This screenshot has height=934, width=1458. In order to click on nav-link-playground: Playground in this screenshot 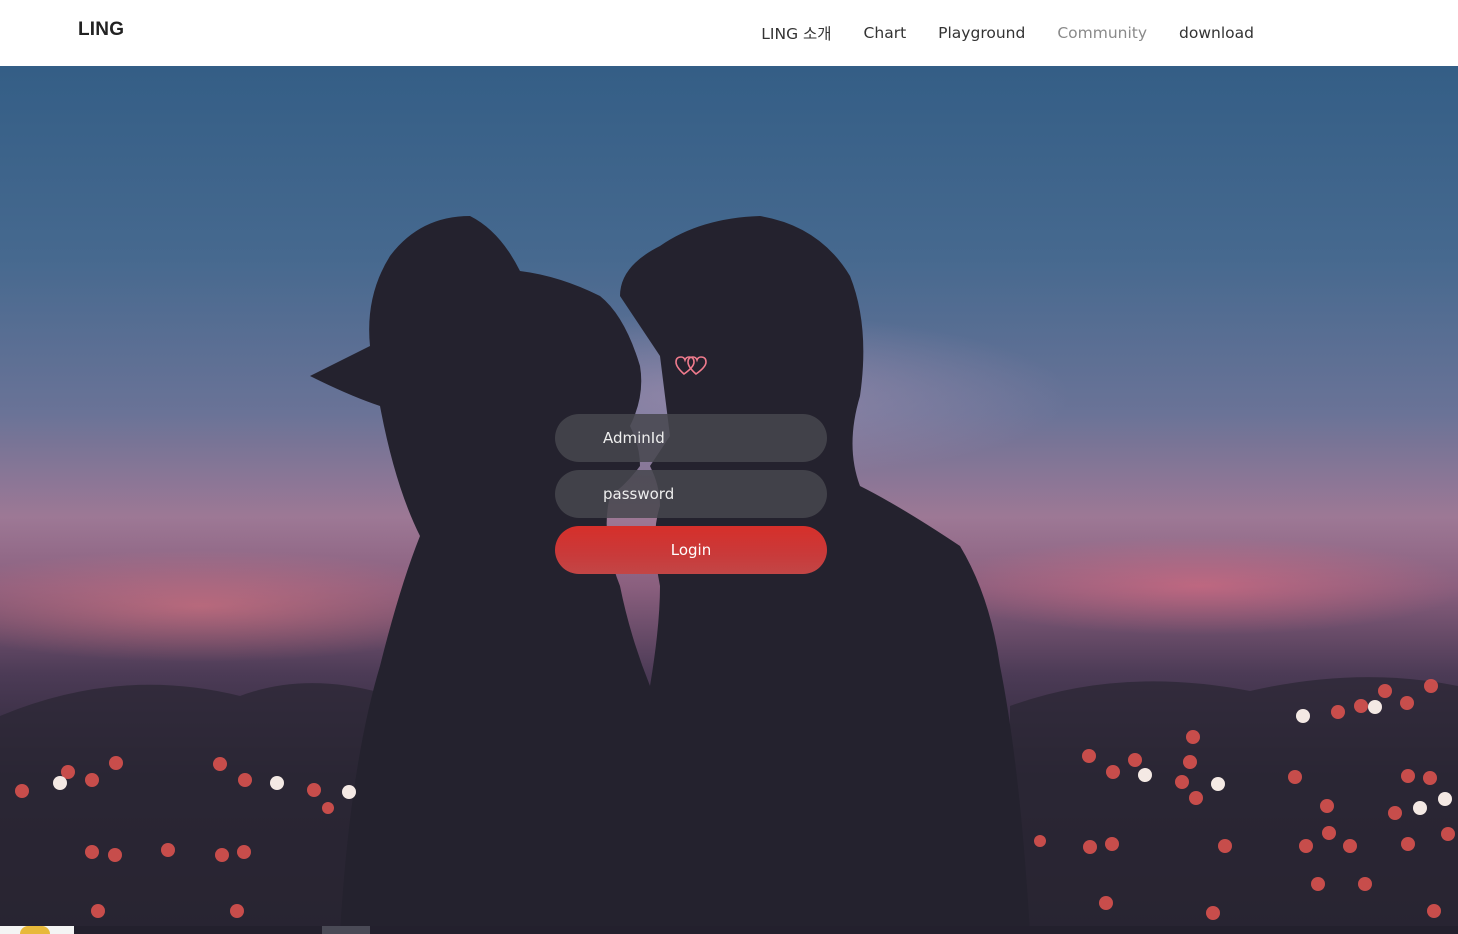, I will do `click(981, 33)`.